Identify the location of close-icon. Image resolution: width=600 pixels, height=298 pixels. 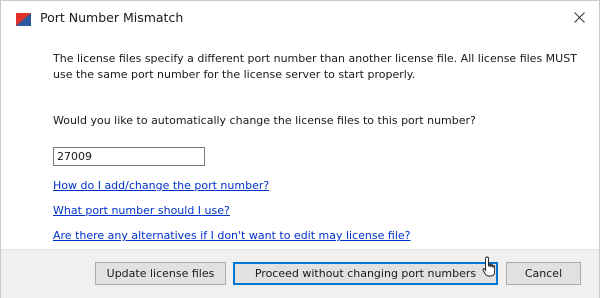
(579, 17).